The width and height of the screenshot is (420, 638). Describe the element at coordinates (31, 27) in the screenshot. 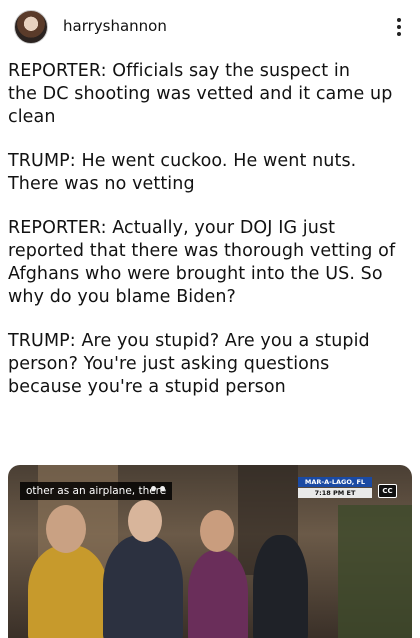

I see `avatar` at that location.